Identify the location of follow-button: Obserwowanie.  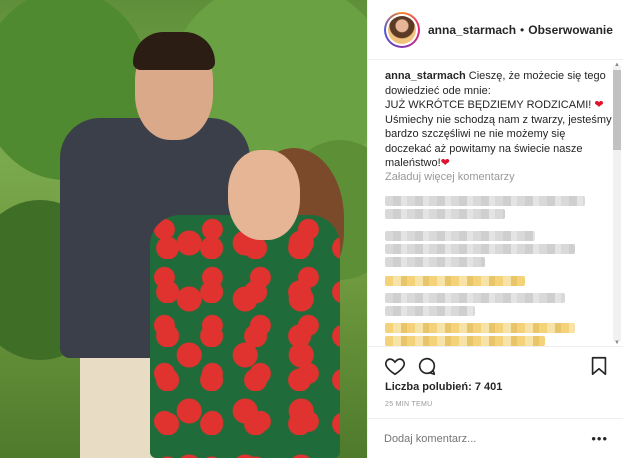
(570, 30).